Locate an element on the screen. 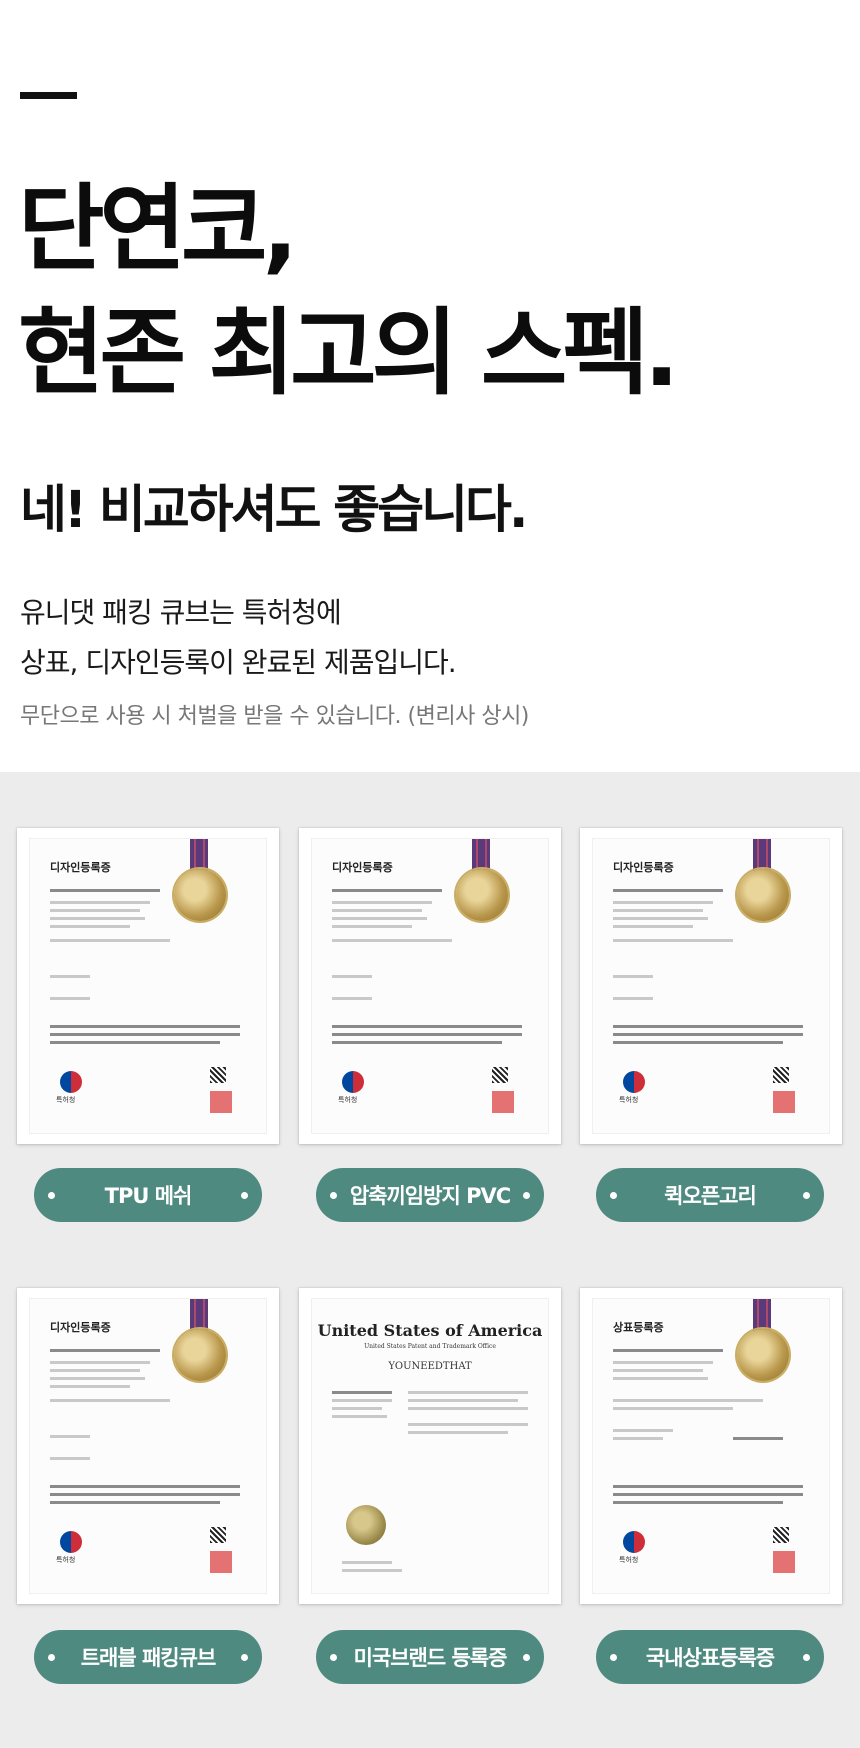 The width and height of the screenshot is (860, 1748). headline: 단연코, 현존 최고의 스펙. is located at coordinates (349, 292).